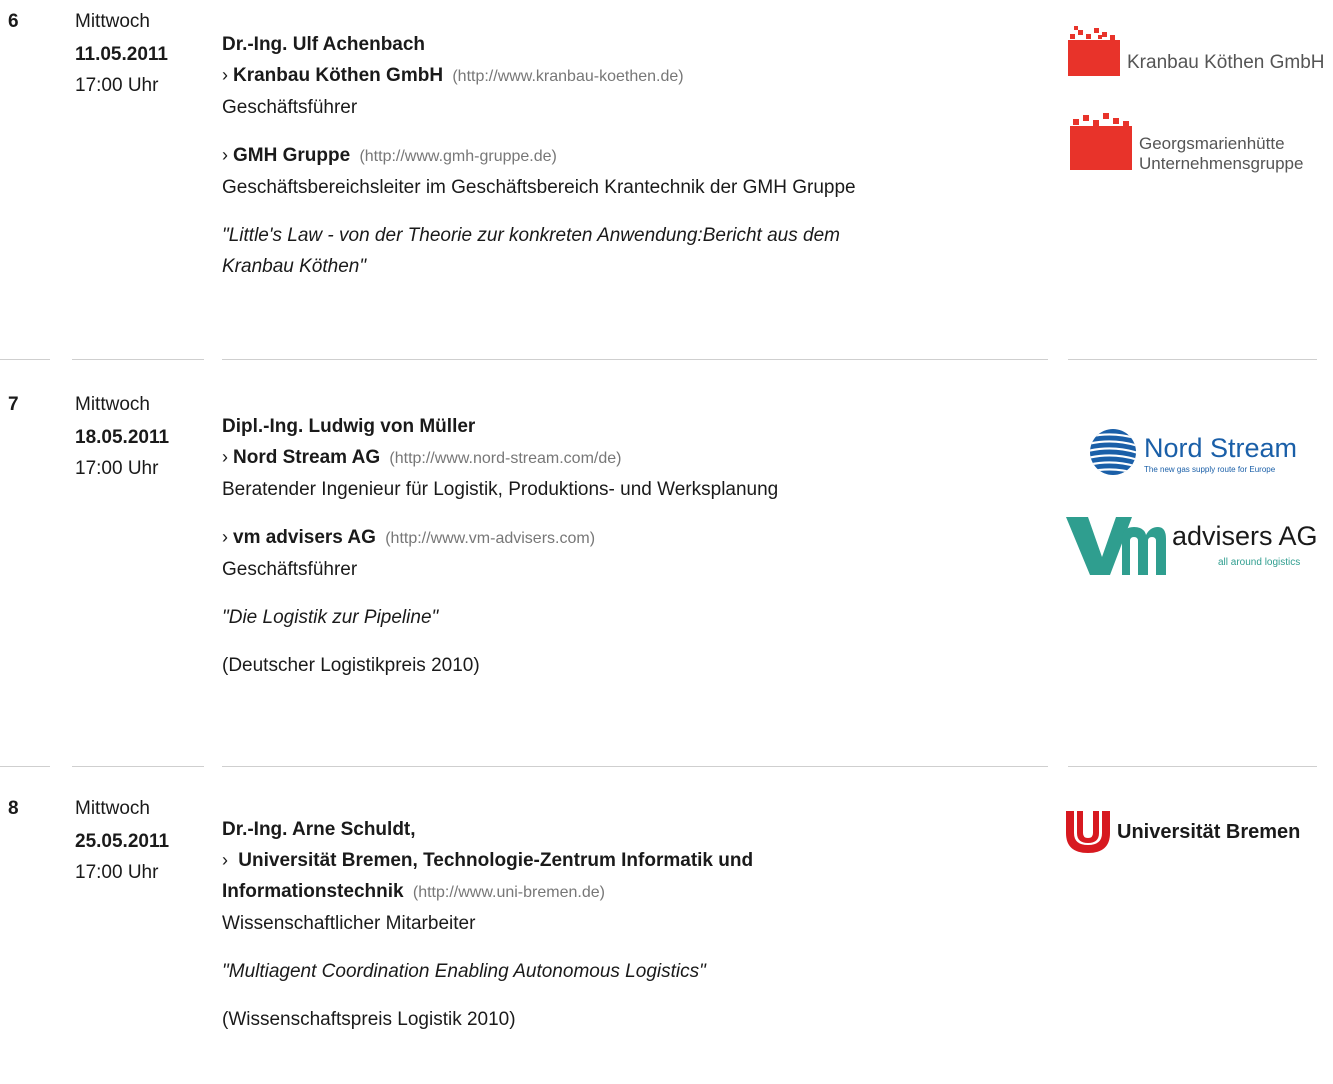 This screenshot has width=1333, height=1084. I want to click on organization-link: (http://www.gmh-gruppe.de), so click(457, 156).